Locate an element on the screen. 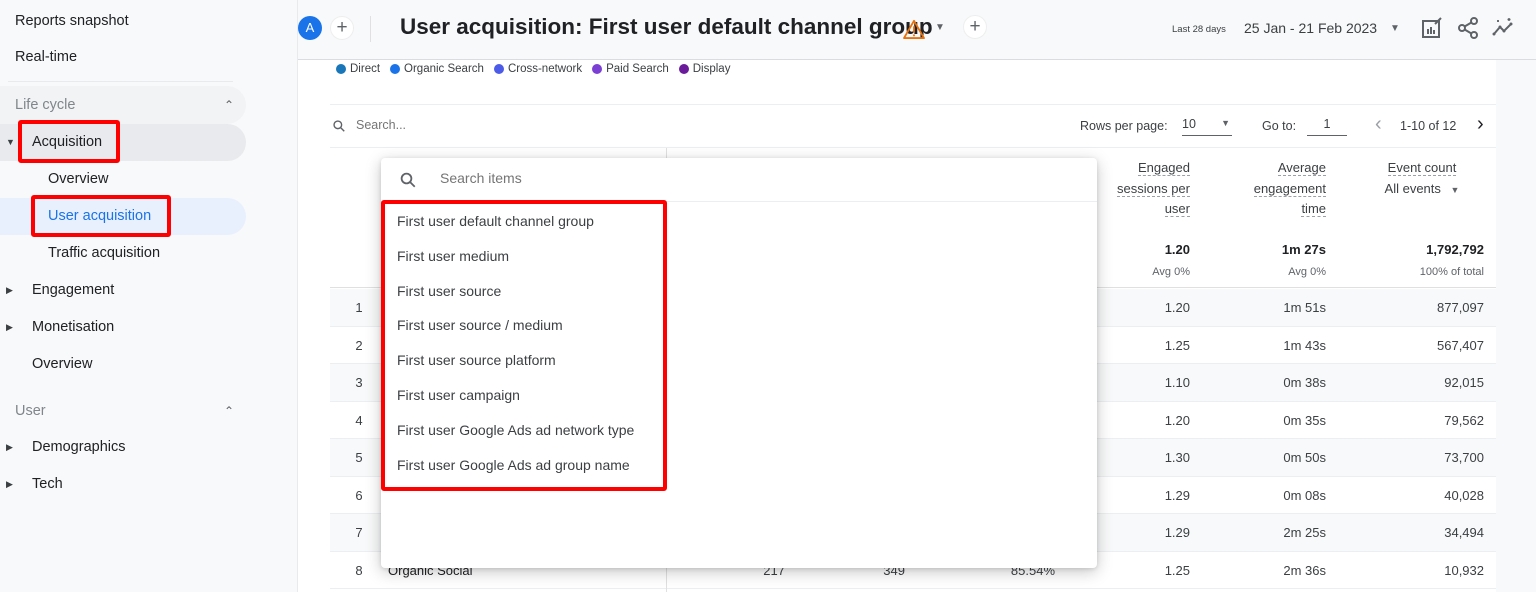  row-index: 4 is located at coordinates (359, 420).